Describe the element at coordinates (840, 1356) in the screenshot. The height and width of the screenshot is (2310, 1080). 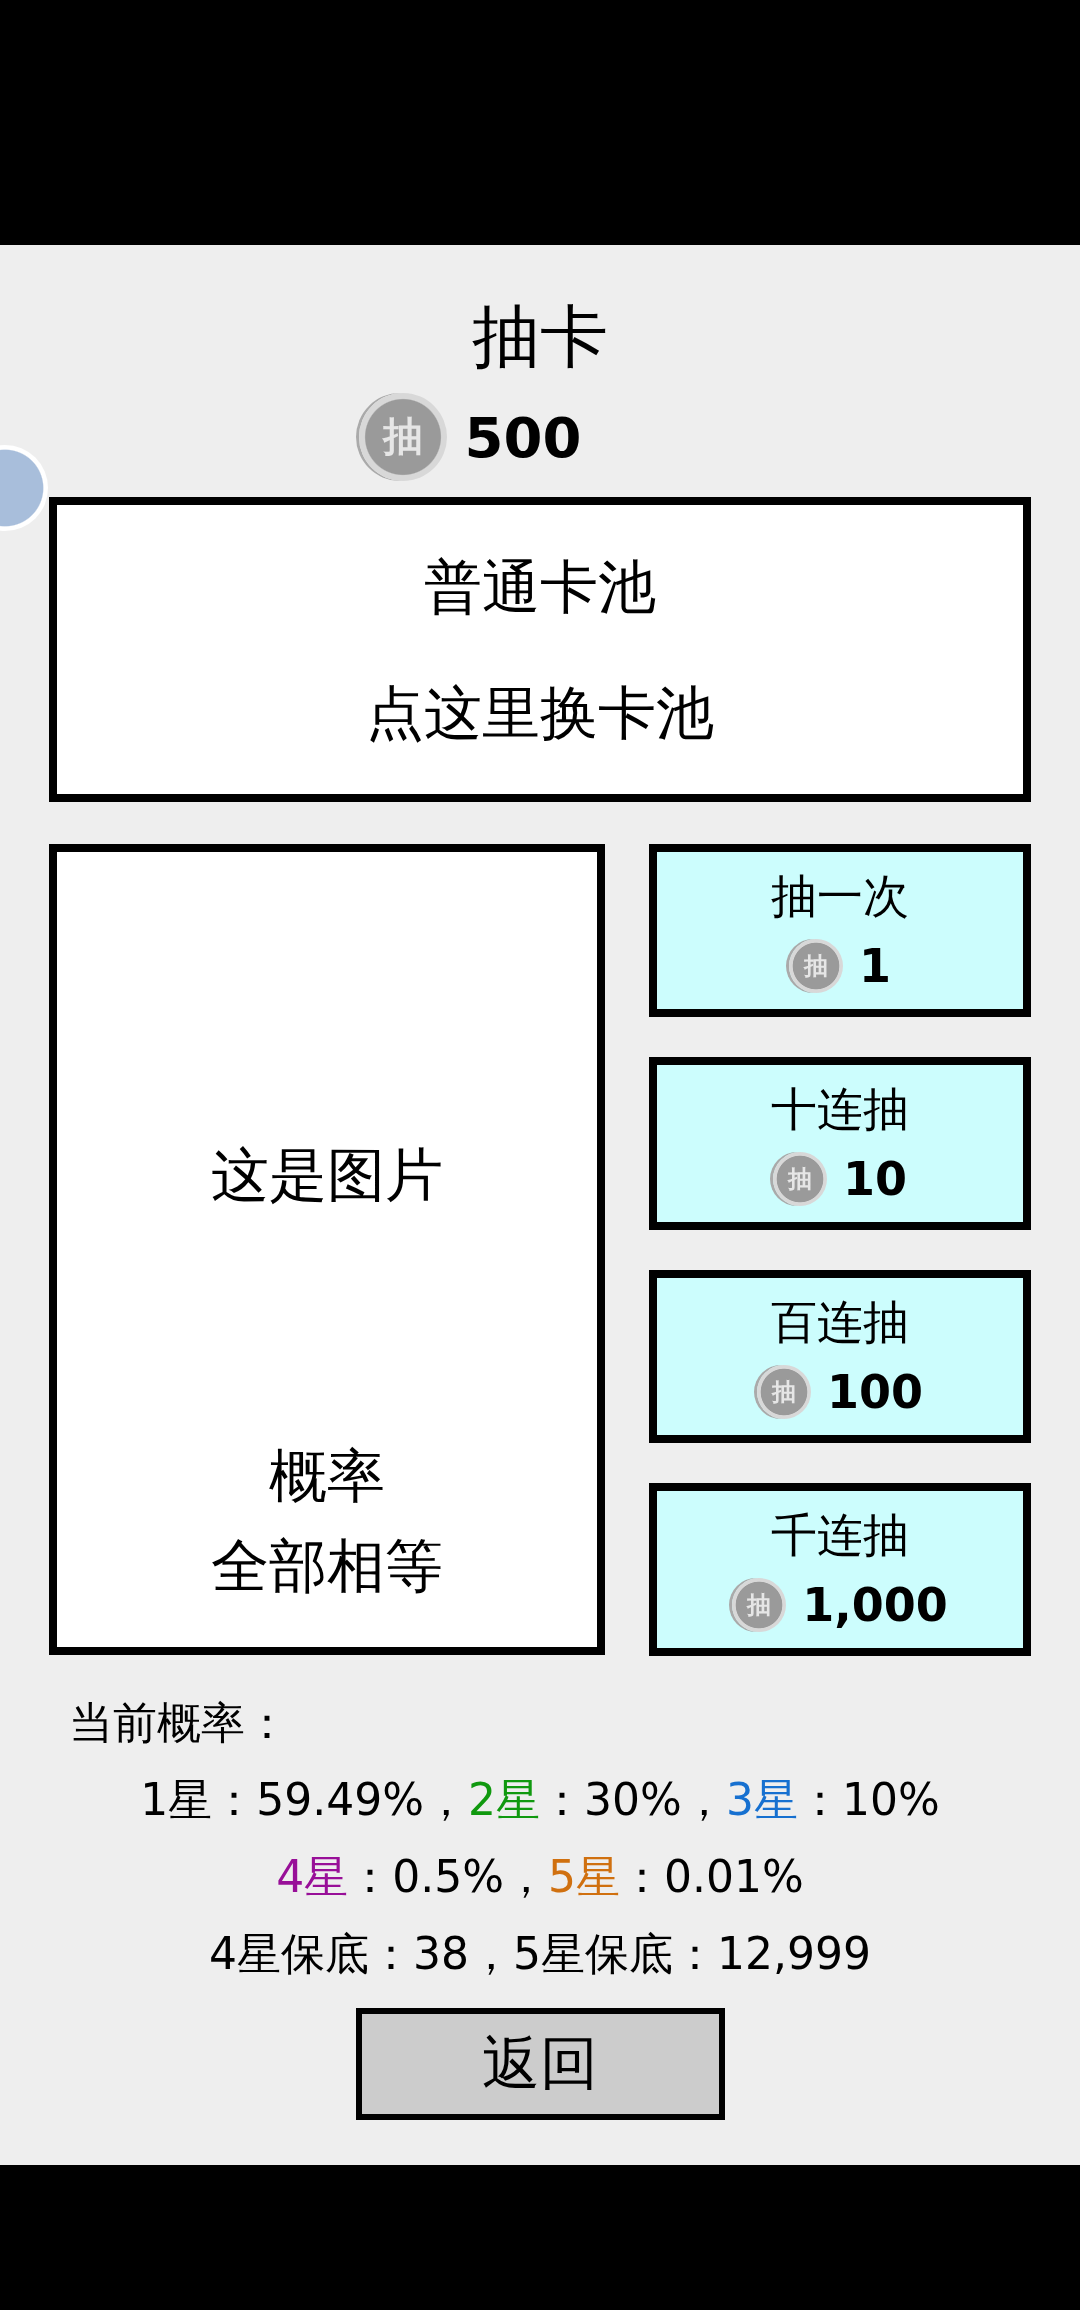
I see `draw-button: 百连抽 抽 100` at that location.